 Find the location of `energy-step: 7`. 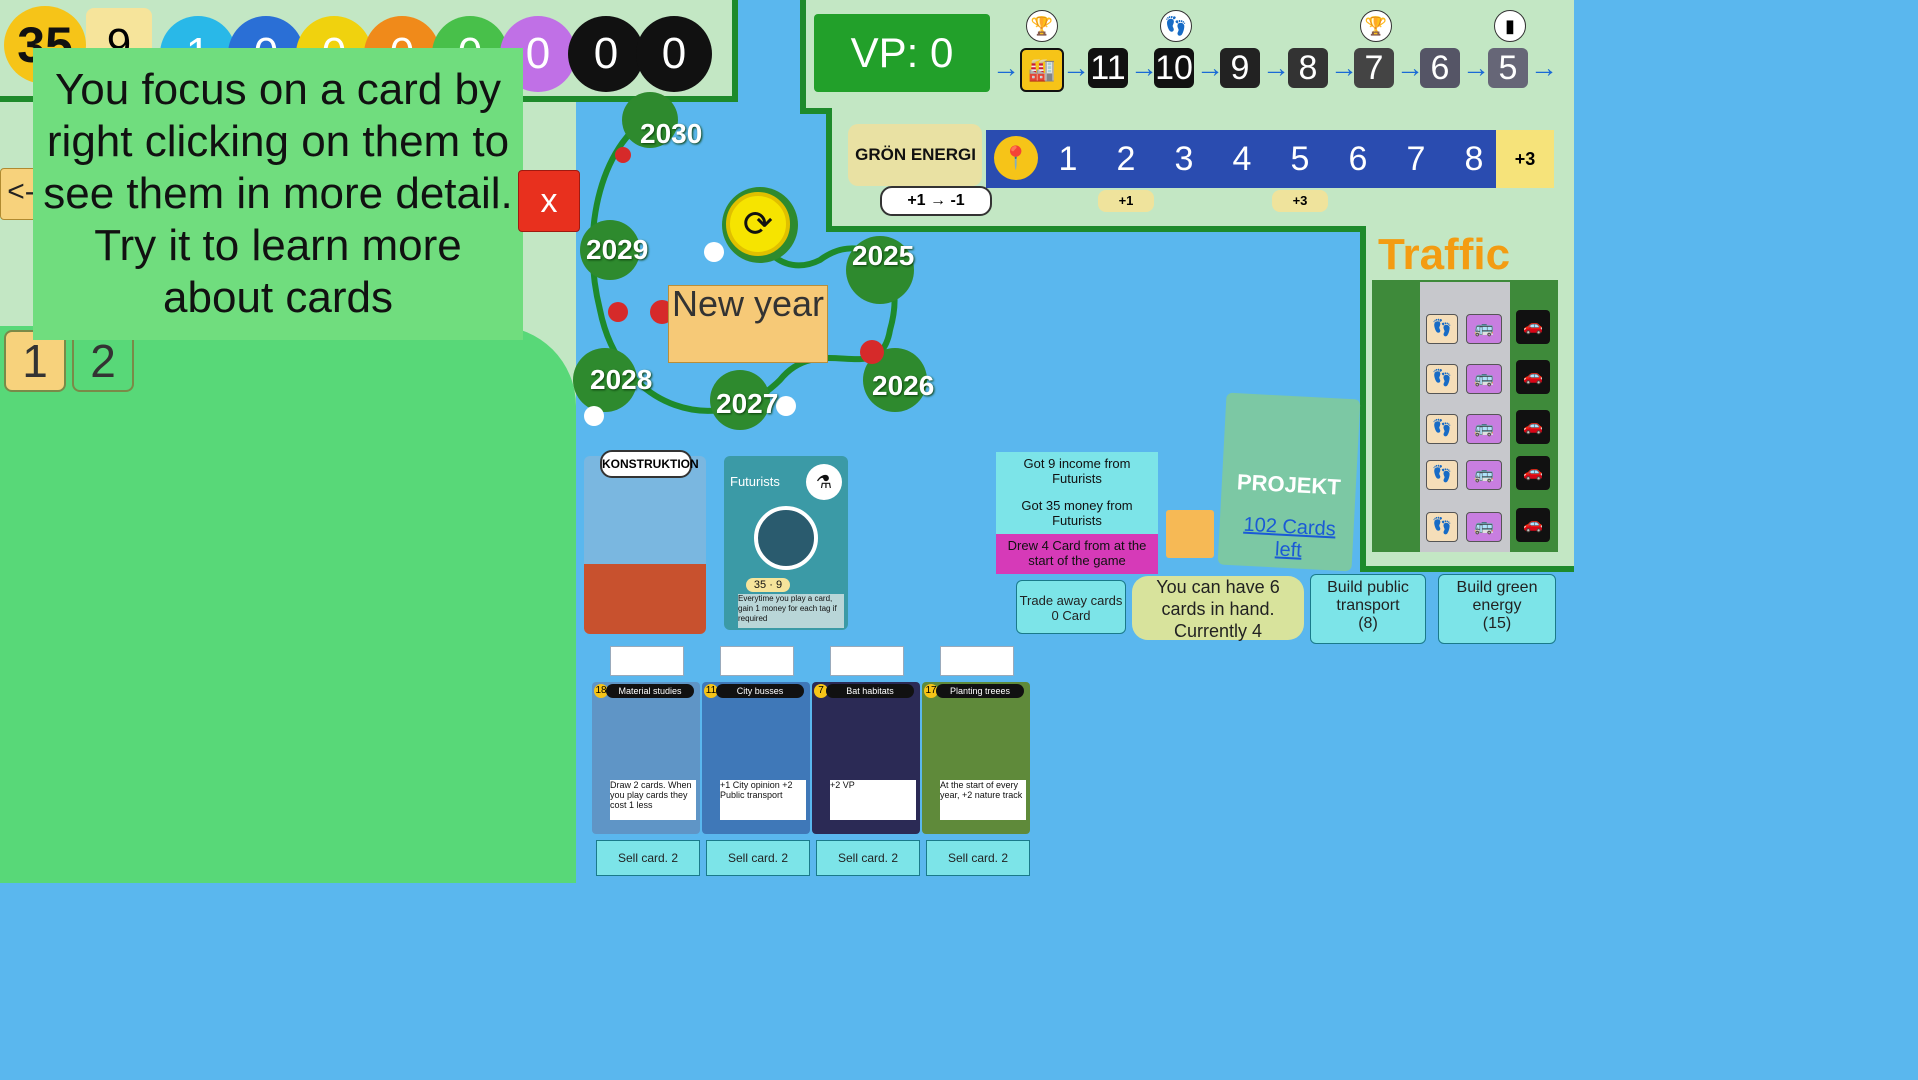

energy-step: 7 is located at coordinates (1416, 159).